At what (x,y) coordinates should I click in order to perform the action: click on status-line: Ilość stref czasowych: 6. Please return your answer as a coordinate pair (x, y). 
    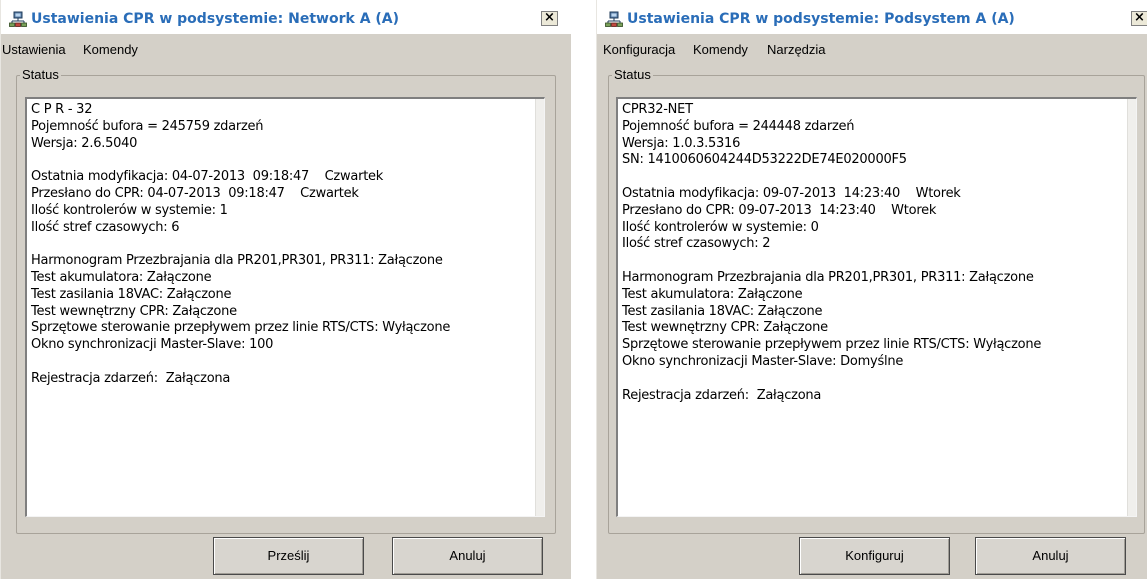
    Looking at the image, I should click on (105, 227).